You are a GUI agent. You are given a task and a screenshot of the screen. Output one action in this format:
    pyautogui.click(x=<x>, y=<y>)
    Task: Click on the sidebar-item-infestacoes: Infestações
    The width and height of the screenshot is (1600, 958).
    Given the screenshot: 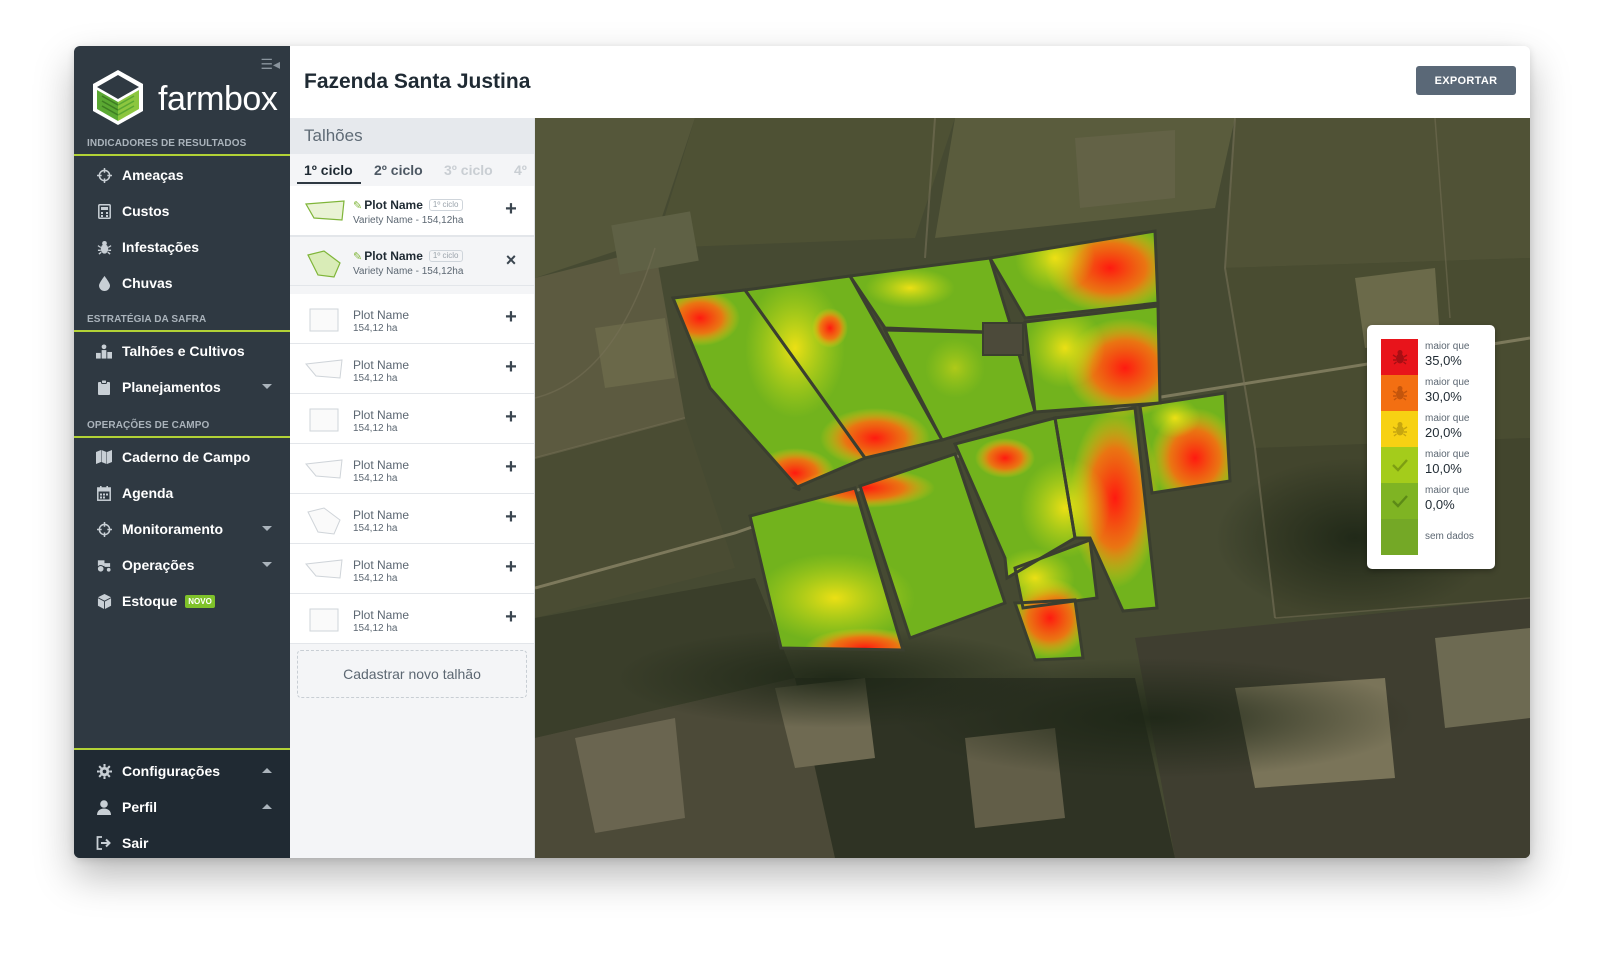 What is the action you would take?
    pyautogui.click(x=182, y=247)
    